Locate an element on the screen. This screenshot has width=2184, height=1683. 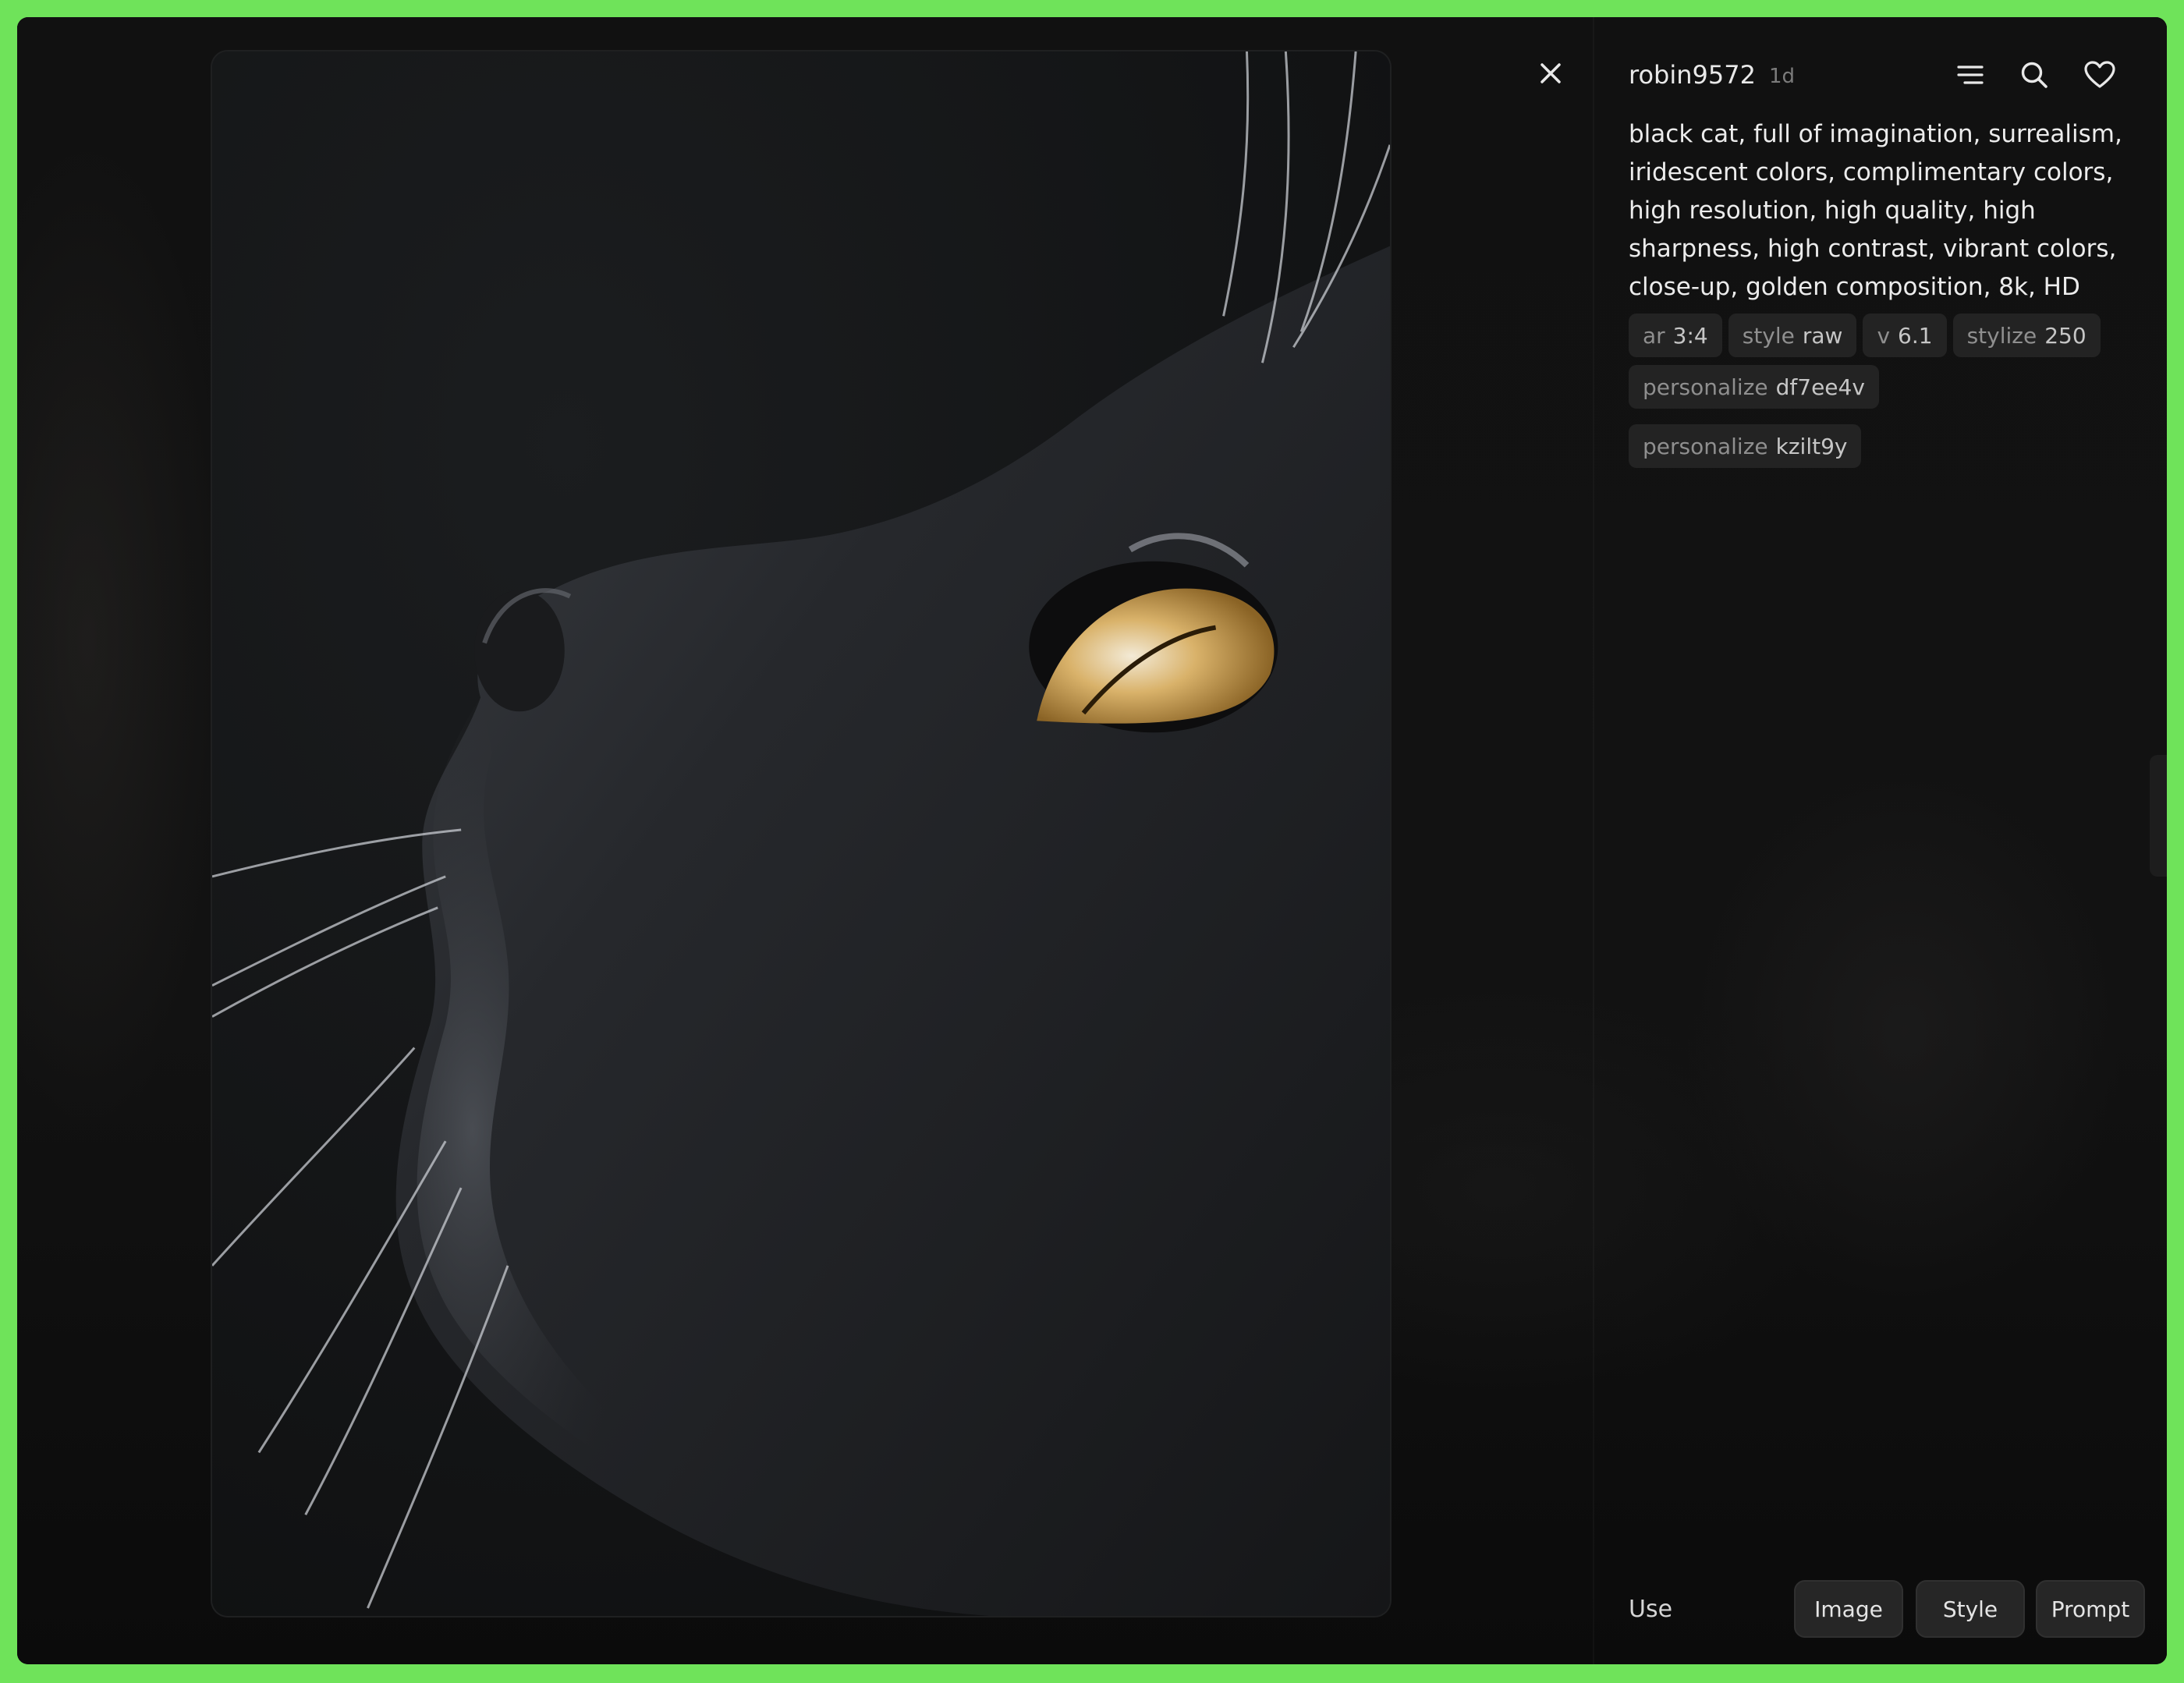
parameter-tag-personalize-2: personalize kzilt9y is located at coordinates (1746, 446).